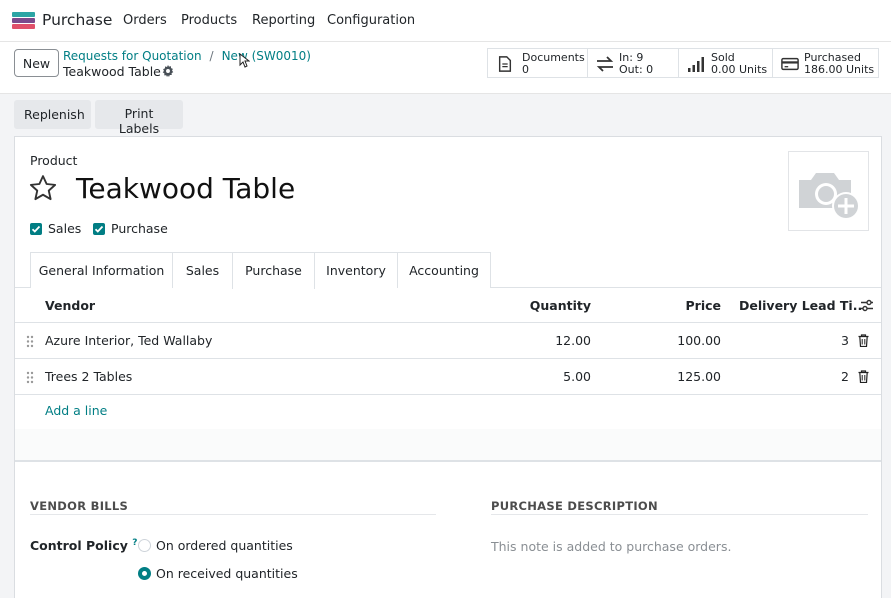 This screenshot has height=598, width=891. I want to click on record-name: Teakwood Table, so click(112, 71).